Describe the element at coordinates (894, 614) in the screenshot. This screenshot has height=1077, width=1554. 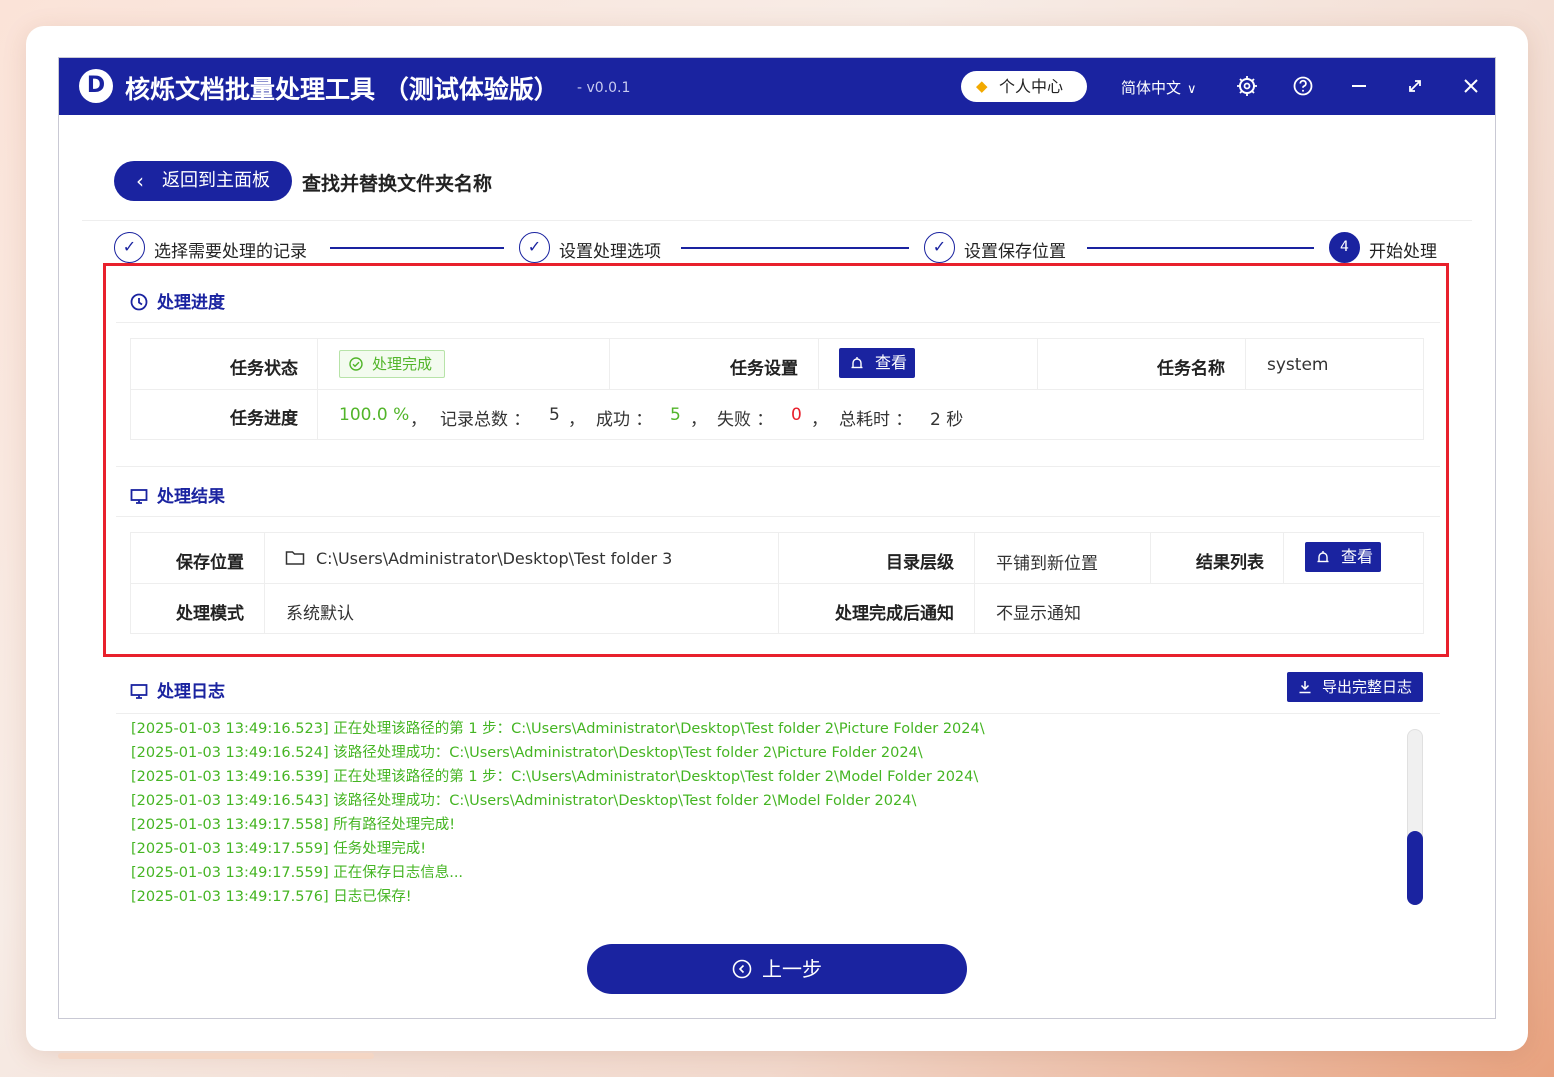
I see `notify-label: 处理完成后通知` at that location.